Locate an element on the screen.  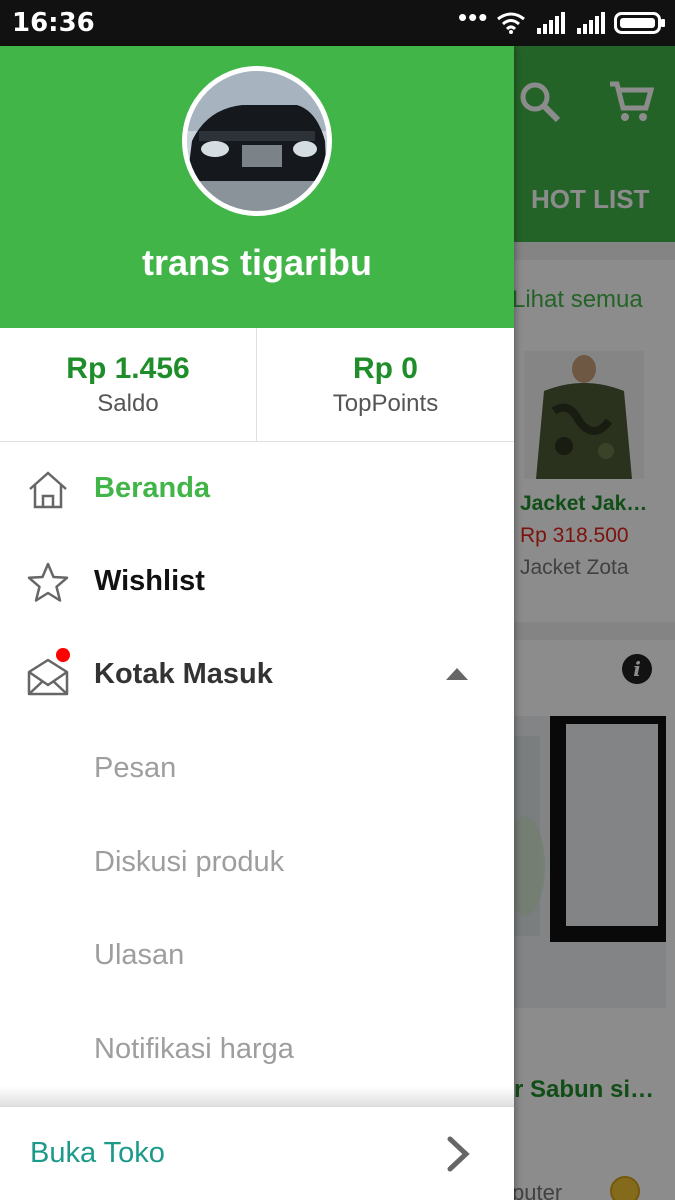
submenu-item-pesan: Pesan is located at coordinates (257, 770).